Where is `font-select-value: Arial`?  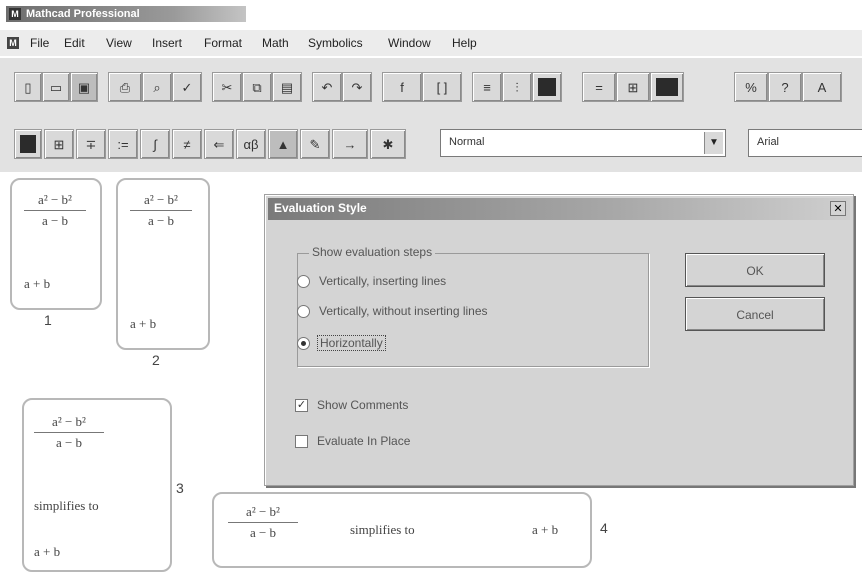
font-select-value: Arial is located at coordinates (768, 142).